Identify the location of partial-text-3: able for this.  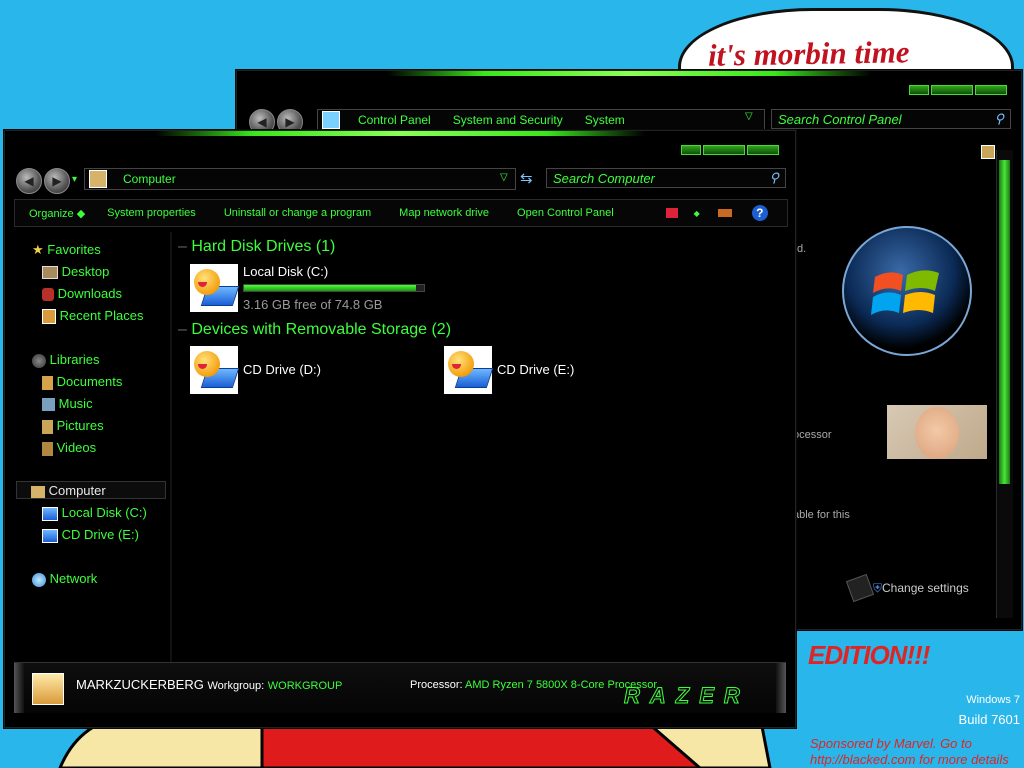
(821, 515).